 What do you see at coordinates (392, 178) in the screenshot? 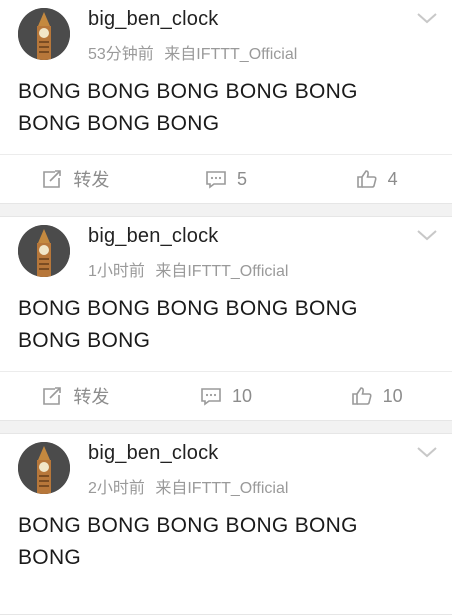
I see `like-count: 4` at bounding box center [392, 178].